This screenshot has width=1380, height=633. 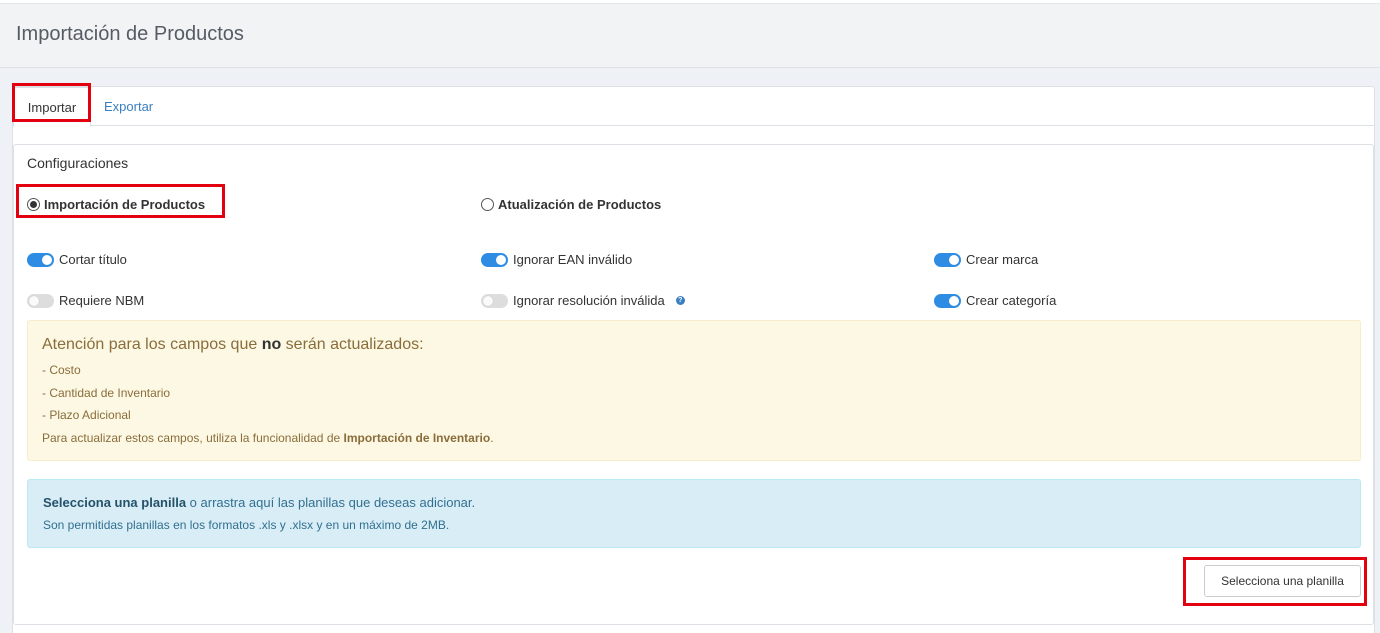 I want to click on radio-importacion: Importación de Productos, so click(x=116, y=204).